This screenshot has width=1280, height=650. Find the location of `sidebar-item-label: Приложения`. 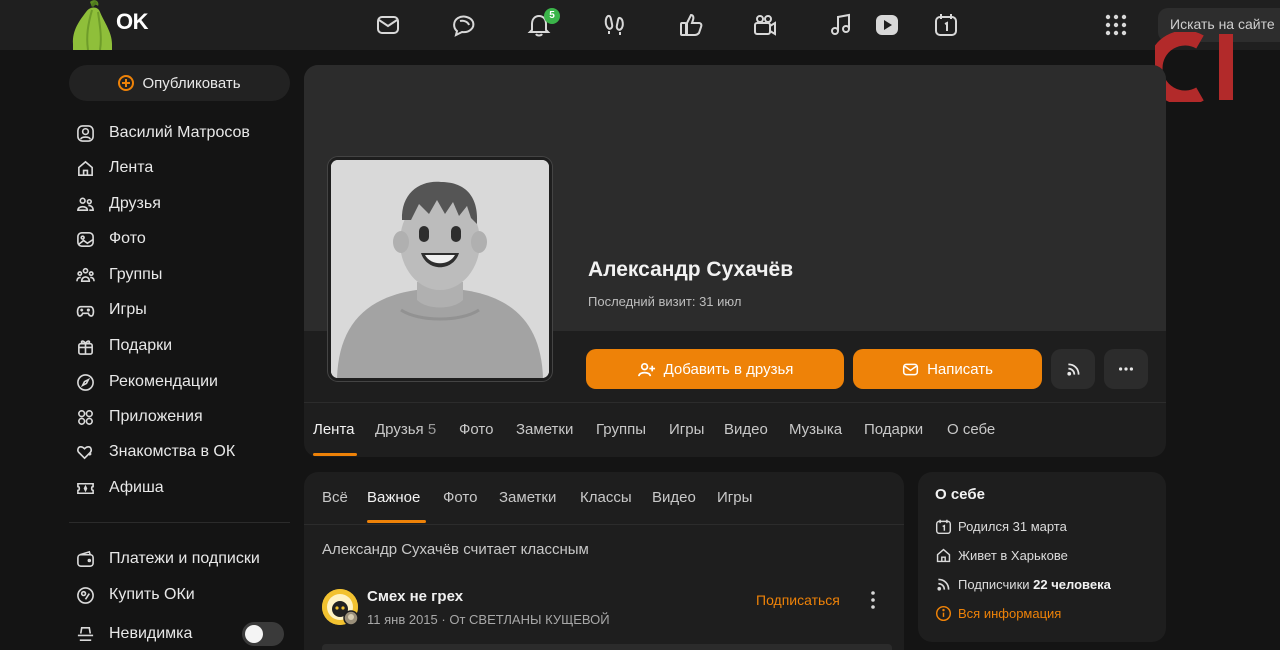

sidebar-item-label: Приложения is located at coordinates (156, 416).